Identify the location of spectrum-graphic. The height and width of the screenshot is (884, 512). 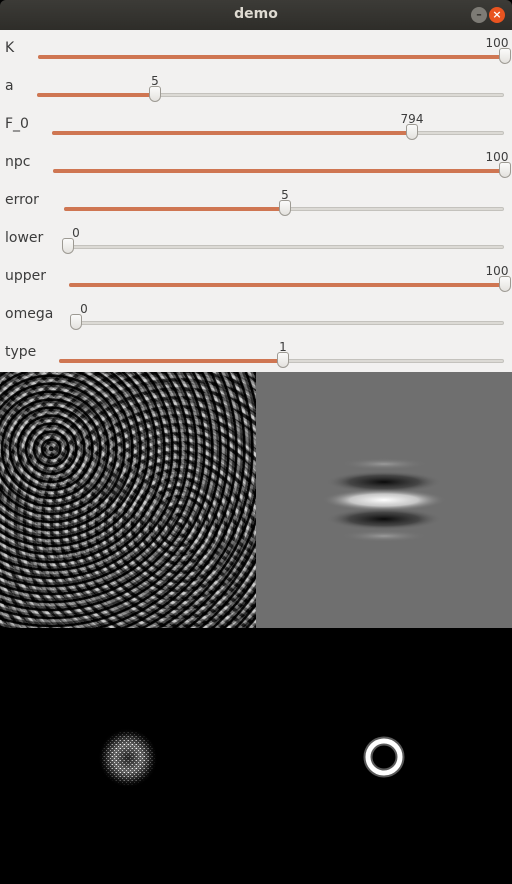
(128, 758).